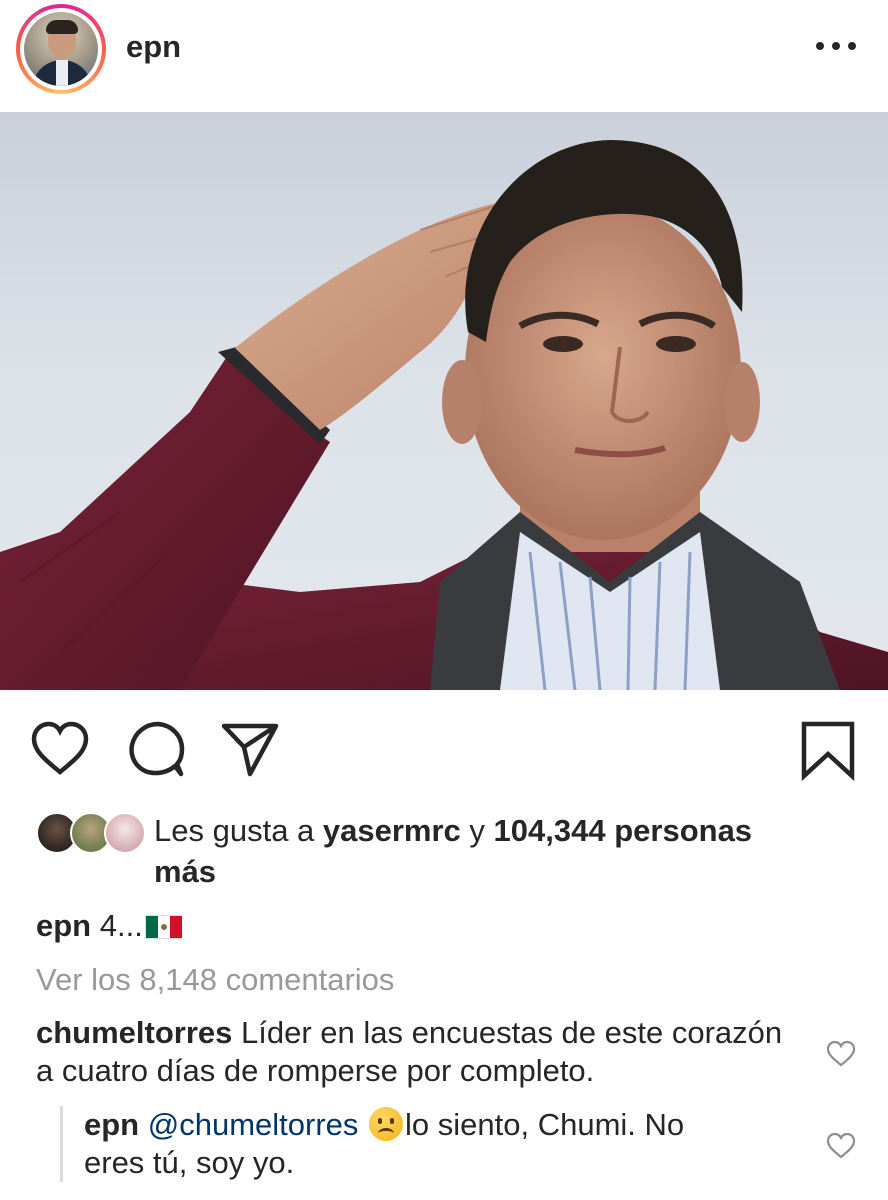 The height and width of the screenshot is (1200, 888). What do you see at coordinates (828, 751) in the screenshot?
I see `bookmark-icon` at bounding box center [828, 751].